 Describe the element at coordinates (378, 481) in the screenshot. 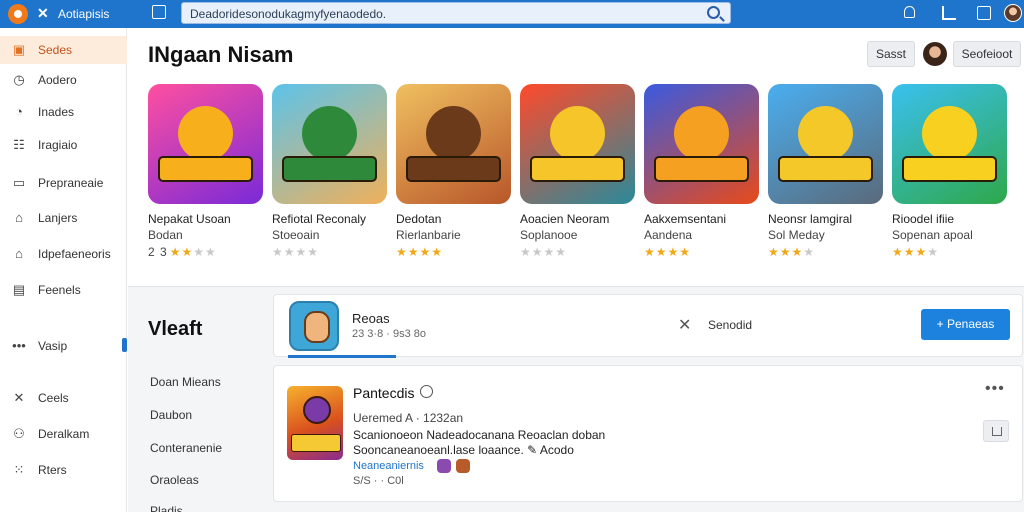

I see `game-footer: S/S · · C0l` at that location.